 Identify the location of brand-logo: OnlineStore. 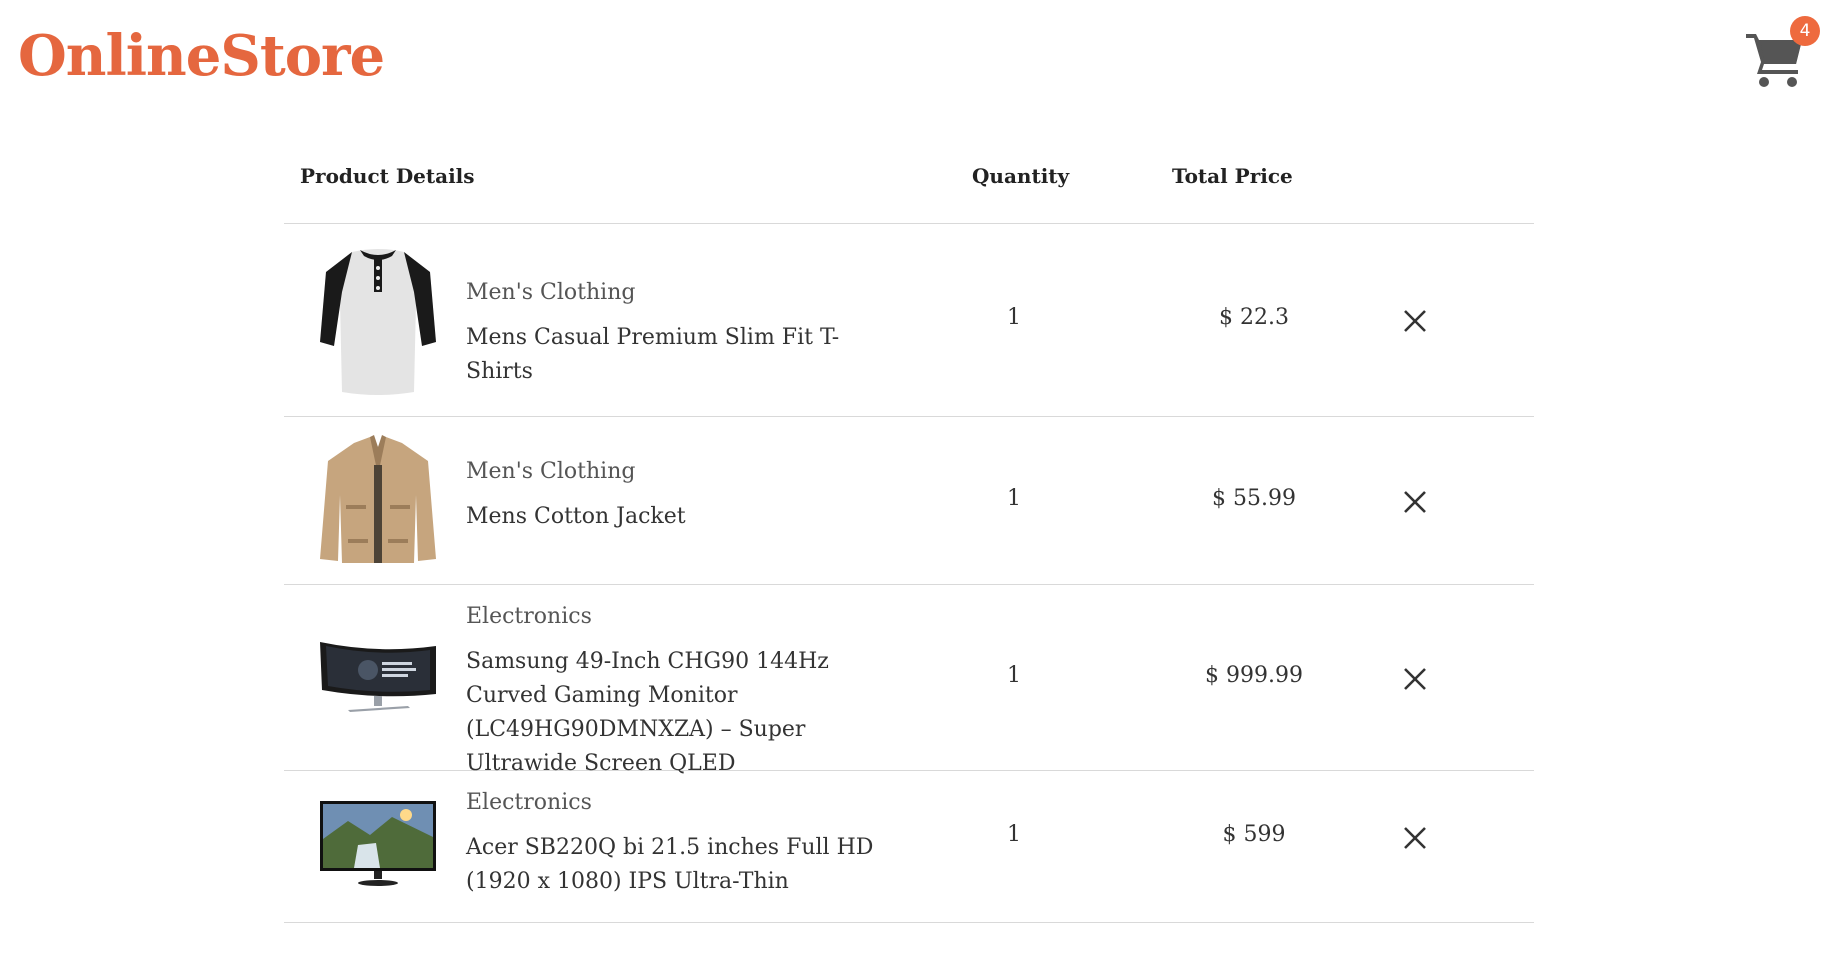
(201, 56).